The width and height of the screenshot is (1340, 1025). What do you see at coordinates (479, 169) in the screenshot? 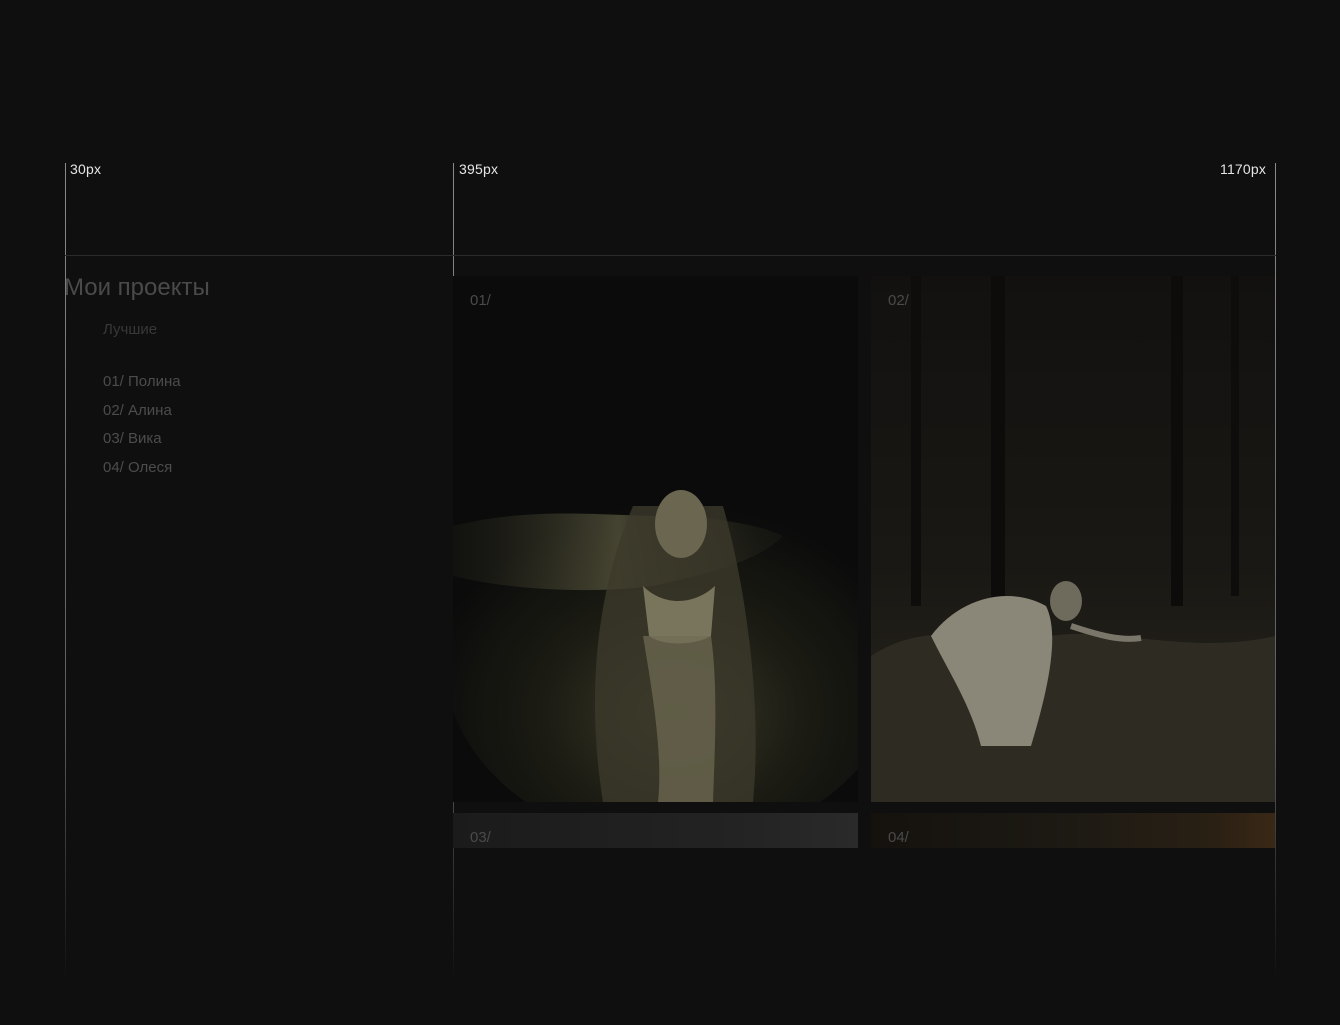
I see `guide-label-middle: 395px` at bounding box center [479, 169].